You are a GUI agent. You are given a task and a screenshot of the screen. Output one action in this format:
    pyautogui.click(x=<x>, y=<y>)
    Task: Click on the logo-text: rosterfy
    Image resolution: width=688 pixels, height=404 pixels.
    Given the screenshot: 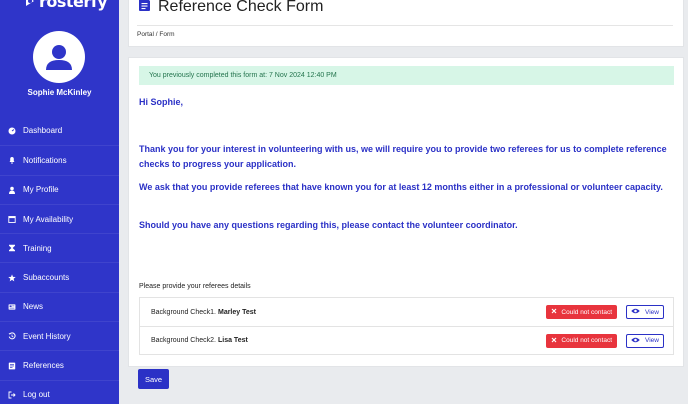 What is the action you would take?
    pyautogui.click(x=73, y=5)
    